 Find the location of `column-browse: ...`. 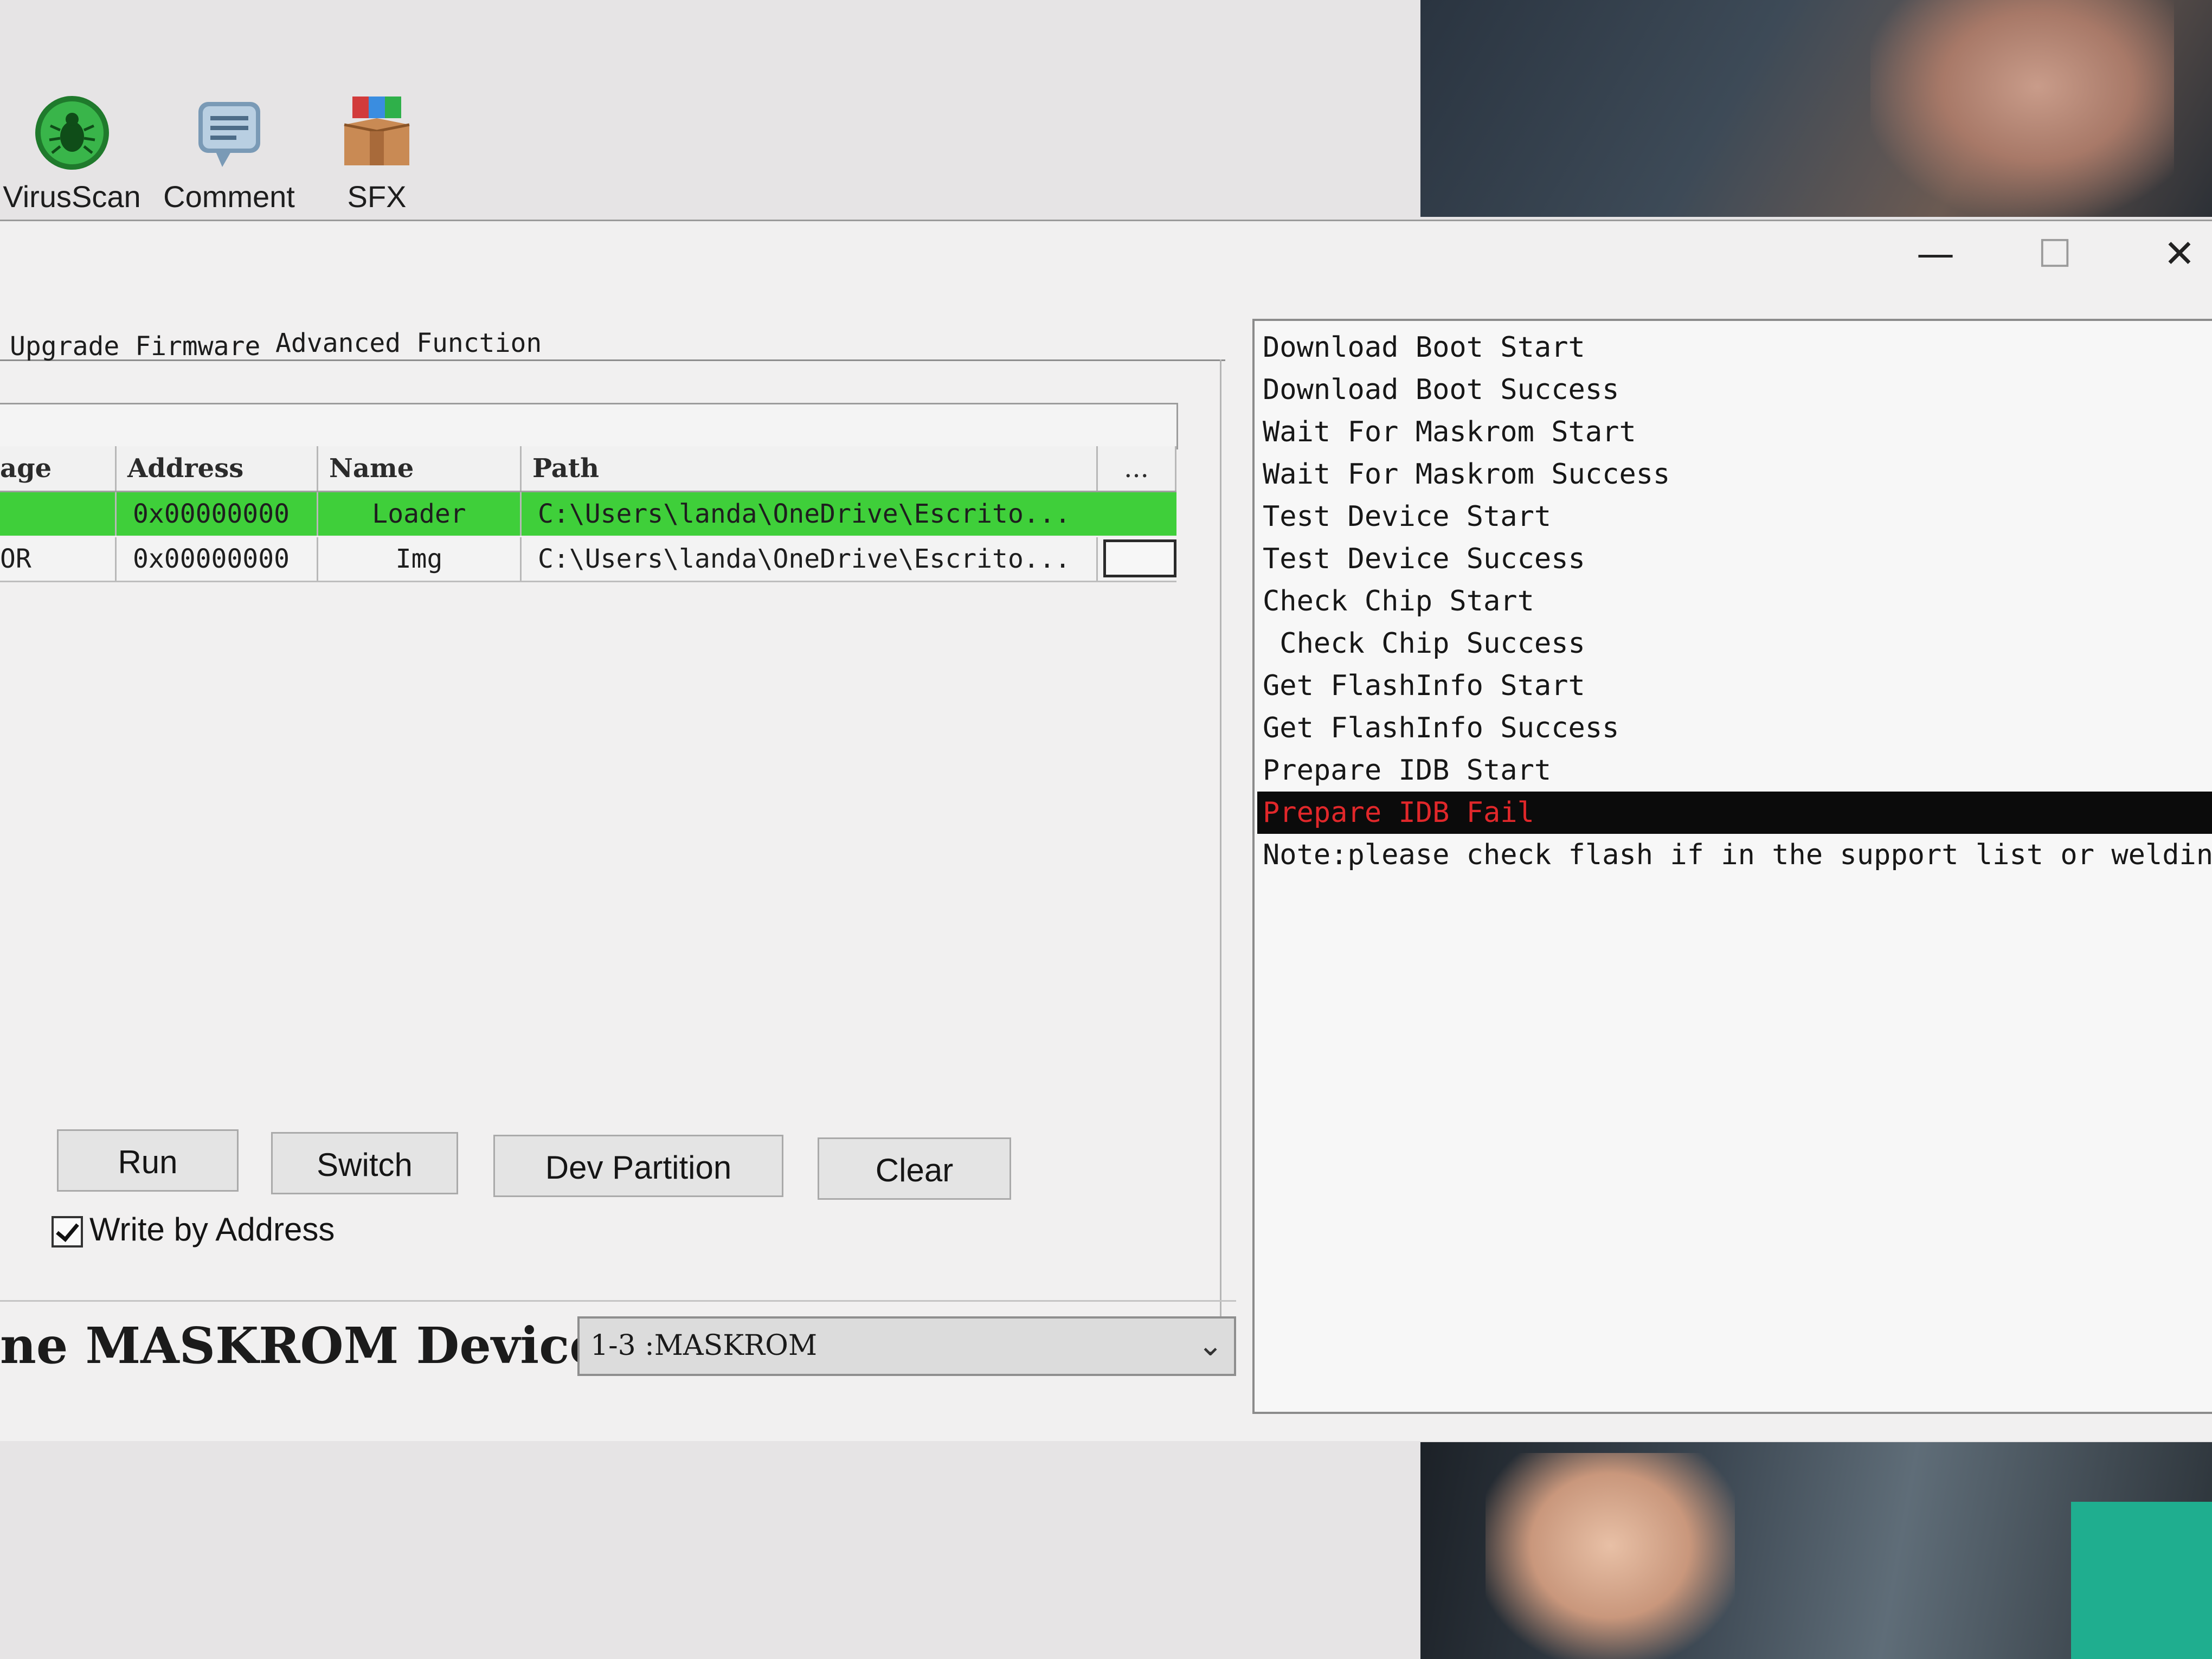

column-browse: ... is located at coordinates (1137, 468).